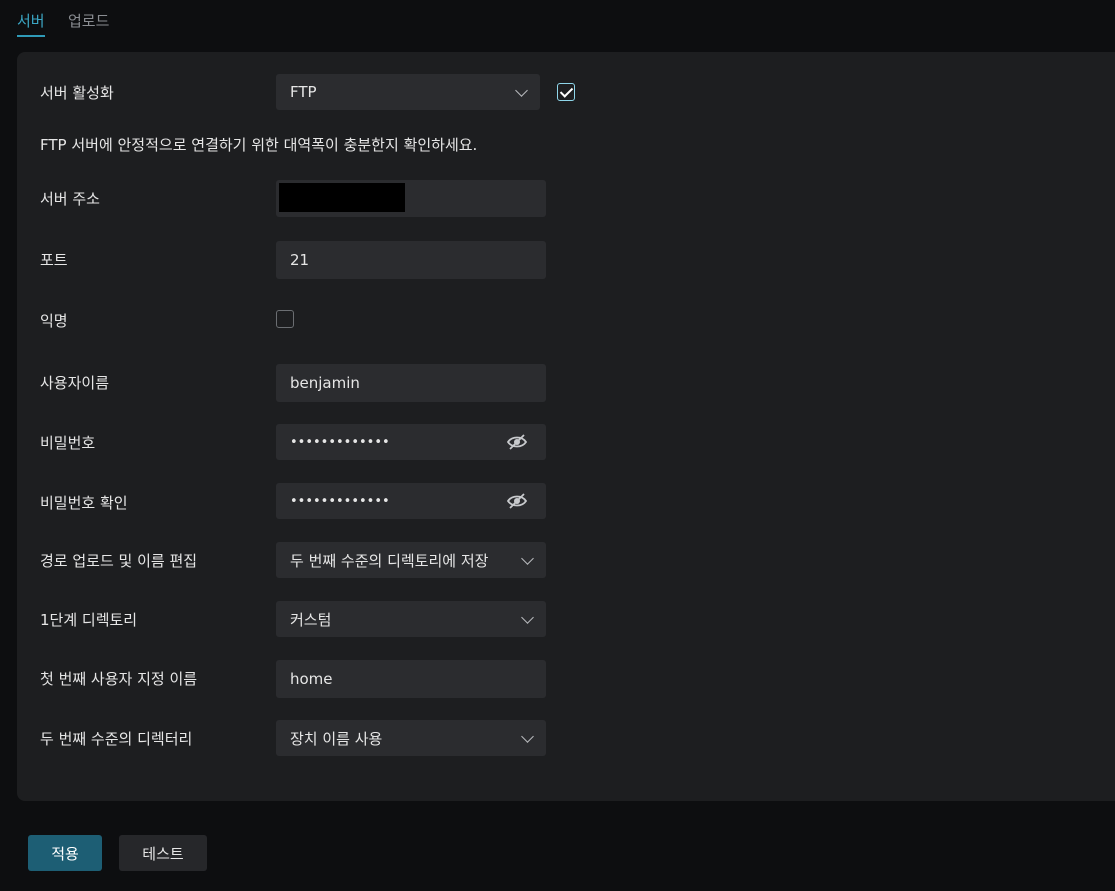 The width and height of the screenshot is (1115, 891). I want to click on first-custom-name-value: home, so click(311, 679).